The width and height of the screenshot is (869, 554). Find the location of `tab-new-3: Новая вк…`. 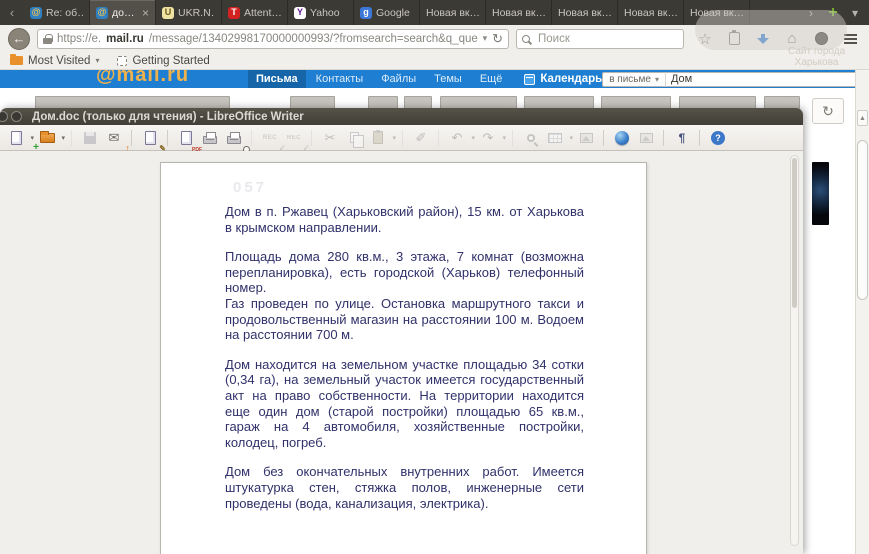

tab-new-3: Новая вк… is located at coordinates (585, 12).